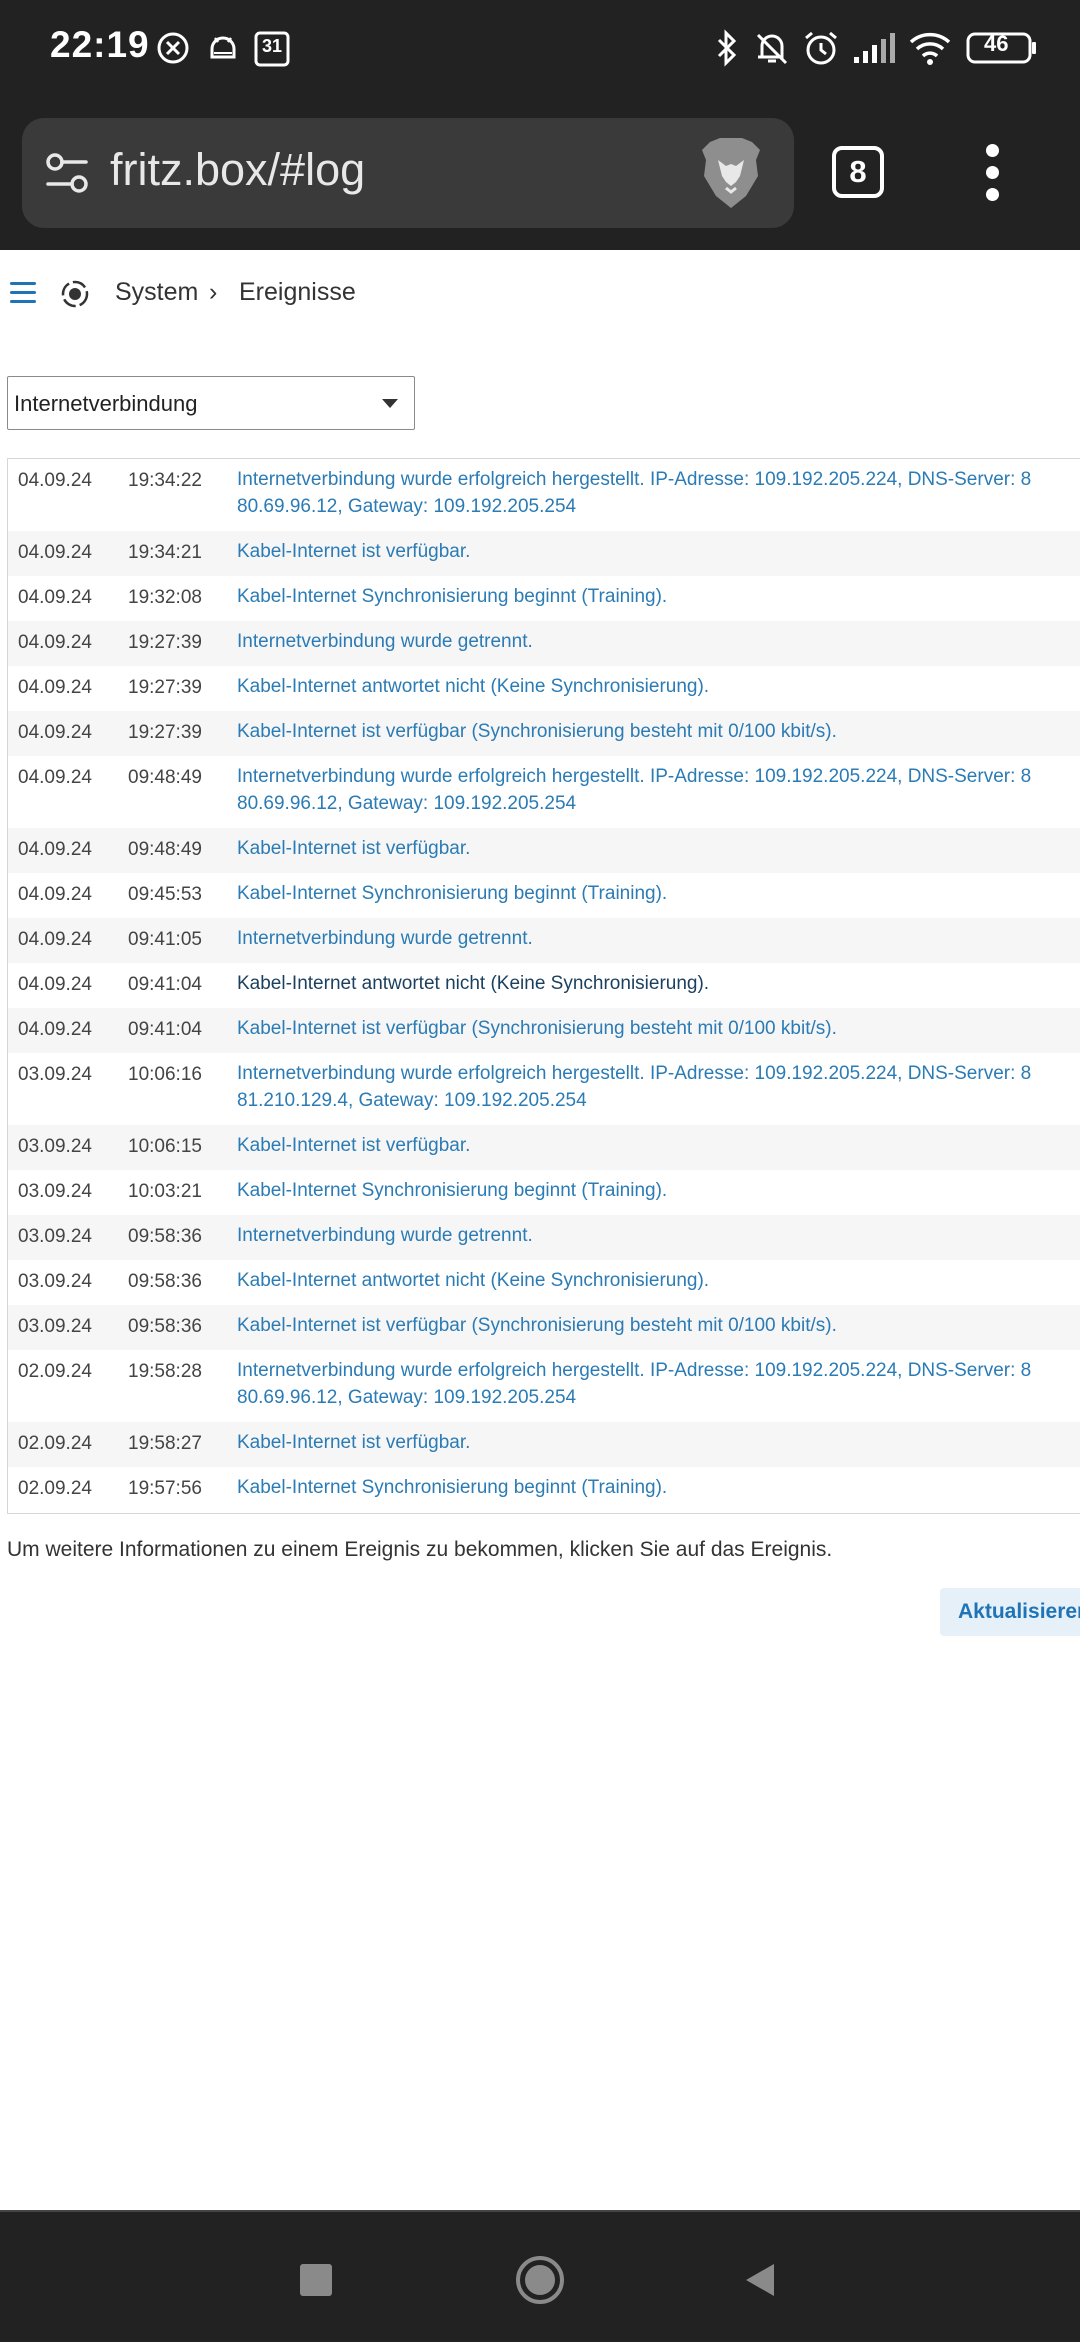 The width and height of the screenshot is (1080, 2342). Describe the element at coordinates (993, 173) in the screenshot. I see `overflow-menu-icon` at that location.